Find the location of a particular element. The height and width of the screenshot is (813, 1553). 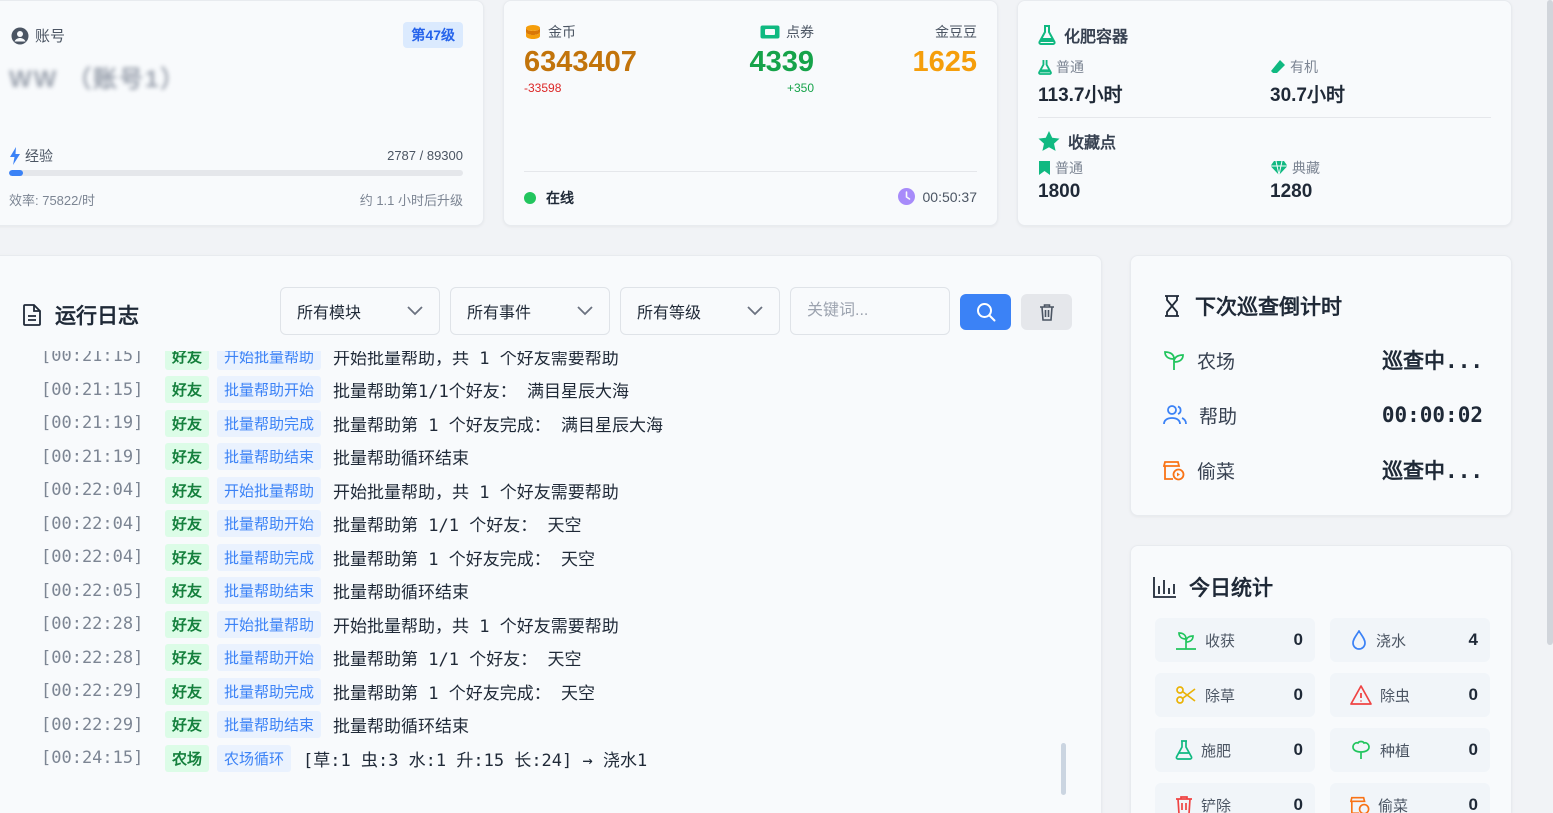

coupon-label: 点券 is located at coordinates (800, 32).